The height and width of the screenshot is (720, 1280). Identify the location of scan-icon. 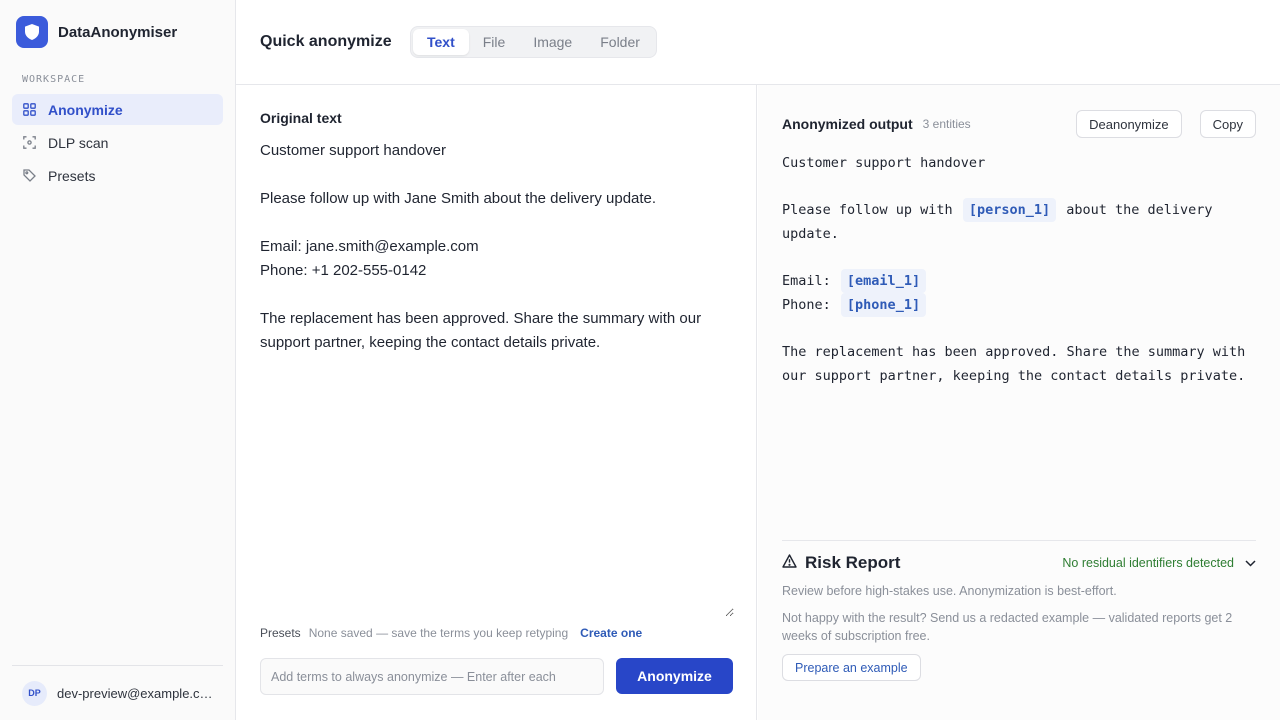
(29, 143).